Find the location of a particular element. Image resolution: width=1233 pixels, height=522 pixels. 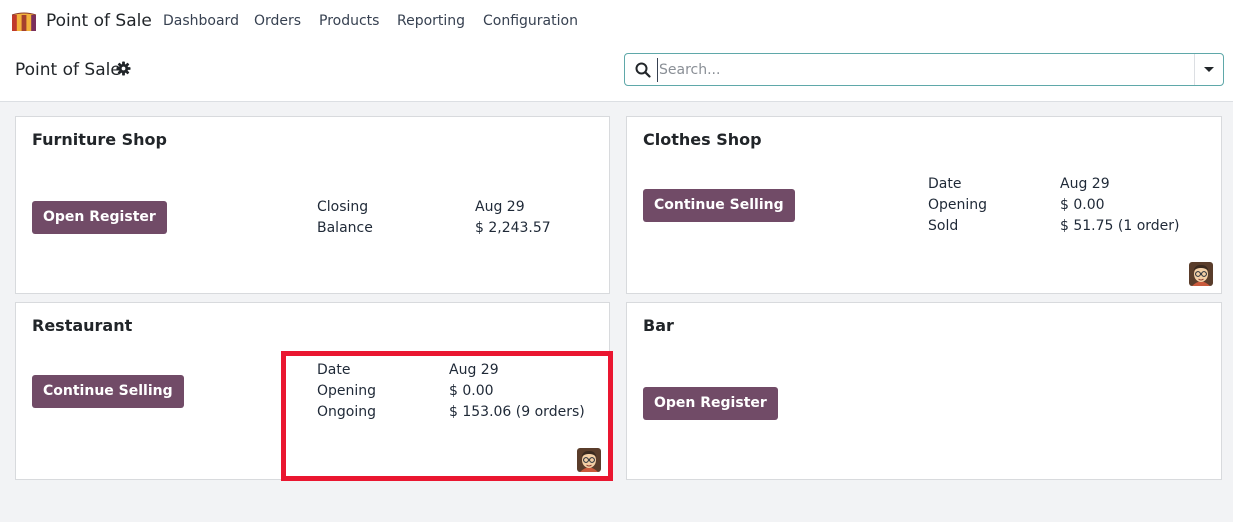

card-title: Clothes Shop is located at coordinates (702, 139).